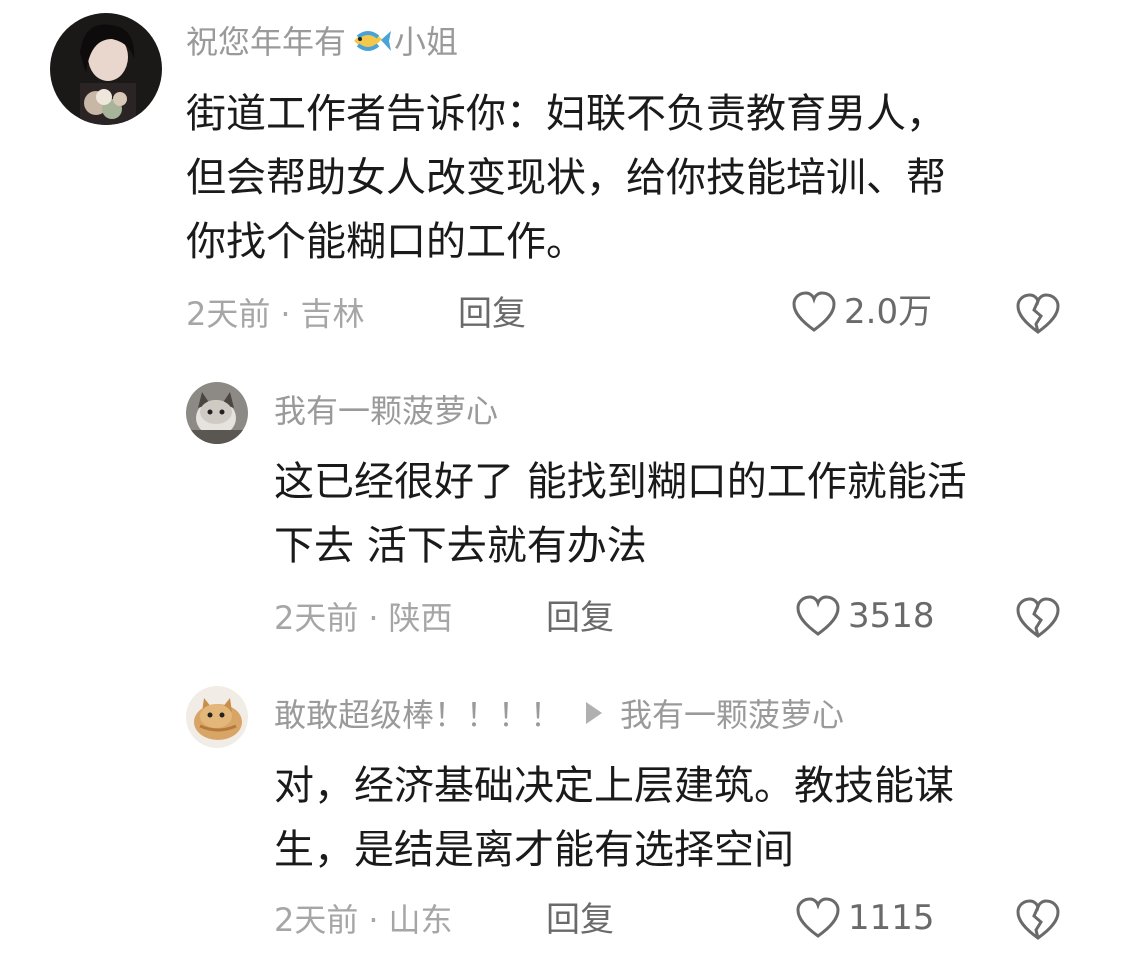  I want to click on comment-meta: 2天前 · 山东, so click(363, 920).